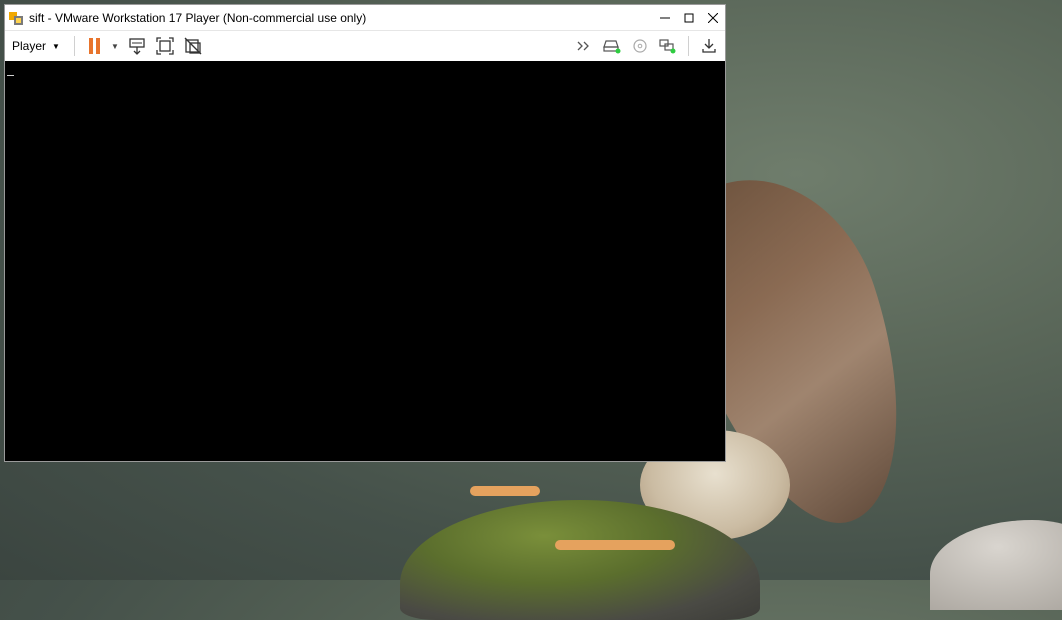 This screenshot has height=620, width=1062. I want to click on network-adapter-icon, so click(667, 46).